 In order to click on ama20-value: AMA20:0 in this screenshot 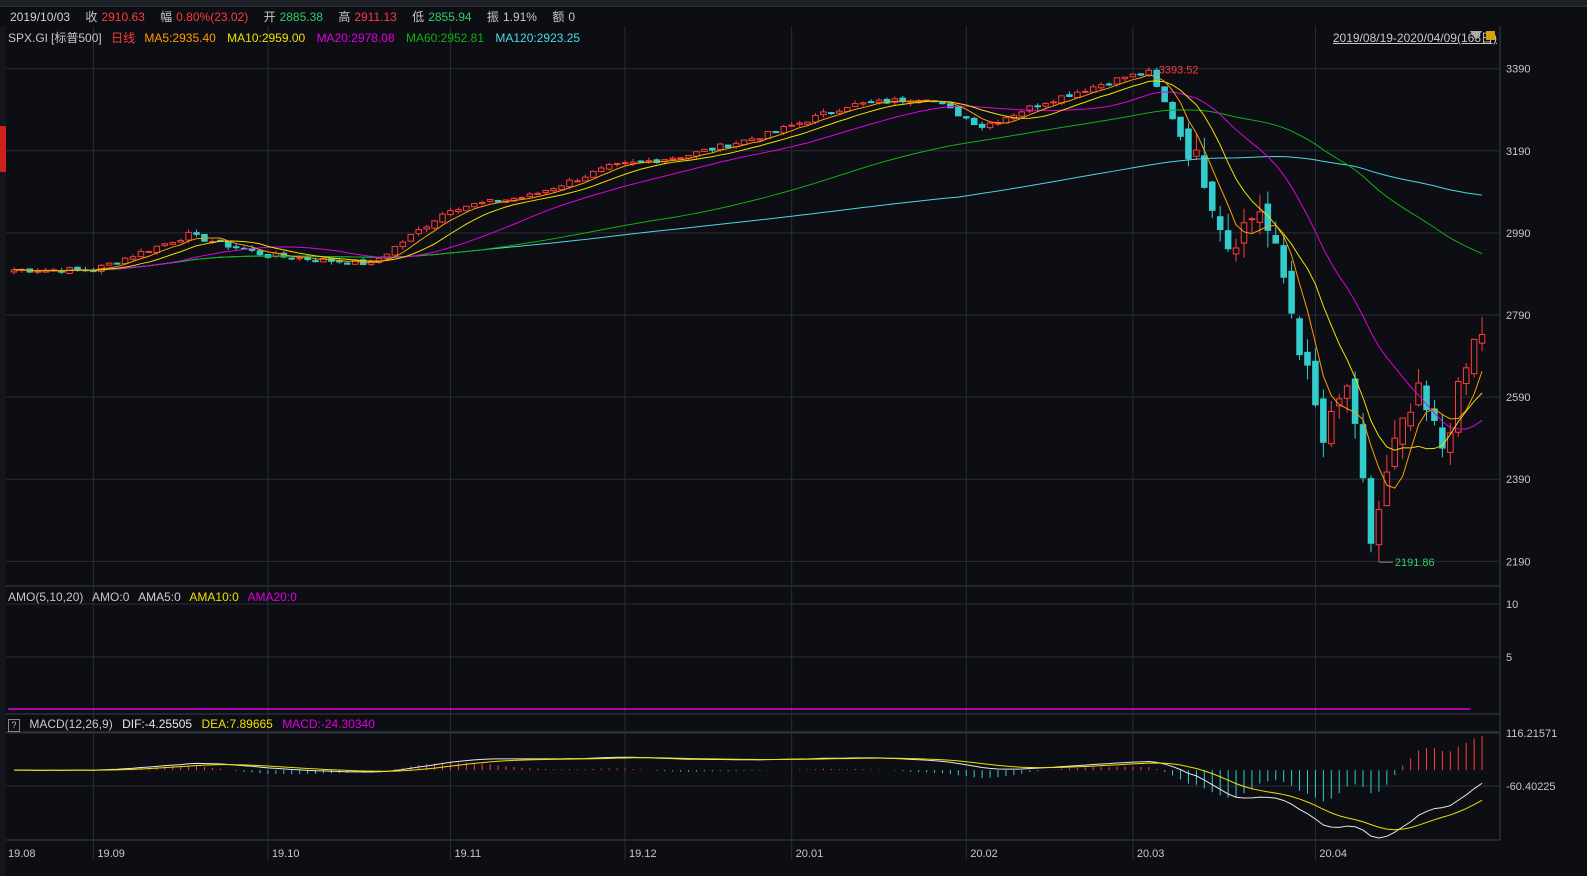, I will do `click(272, 597)`.